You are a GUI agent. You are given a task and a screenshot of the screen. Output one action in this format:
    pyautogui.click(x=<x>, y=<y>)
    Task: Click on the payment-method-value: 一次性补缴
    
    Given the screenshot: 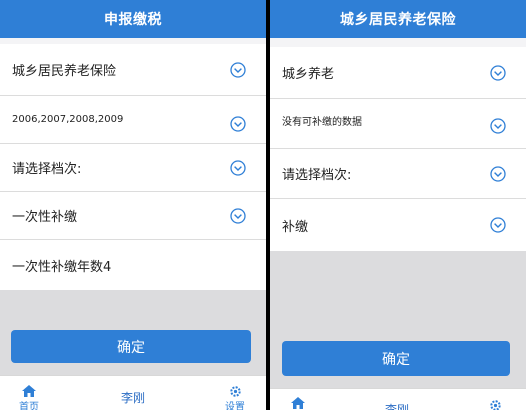 What is the action you would take?
    pyautogui.click(x=45, y=217)
    